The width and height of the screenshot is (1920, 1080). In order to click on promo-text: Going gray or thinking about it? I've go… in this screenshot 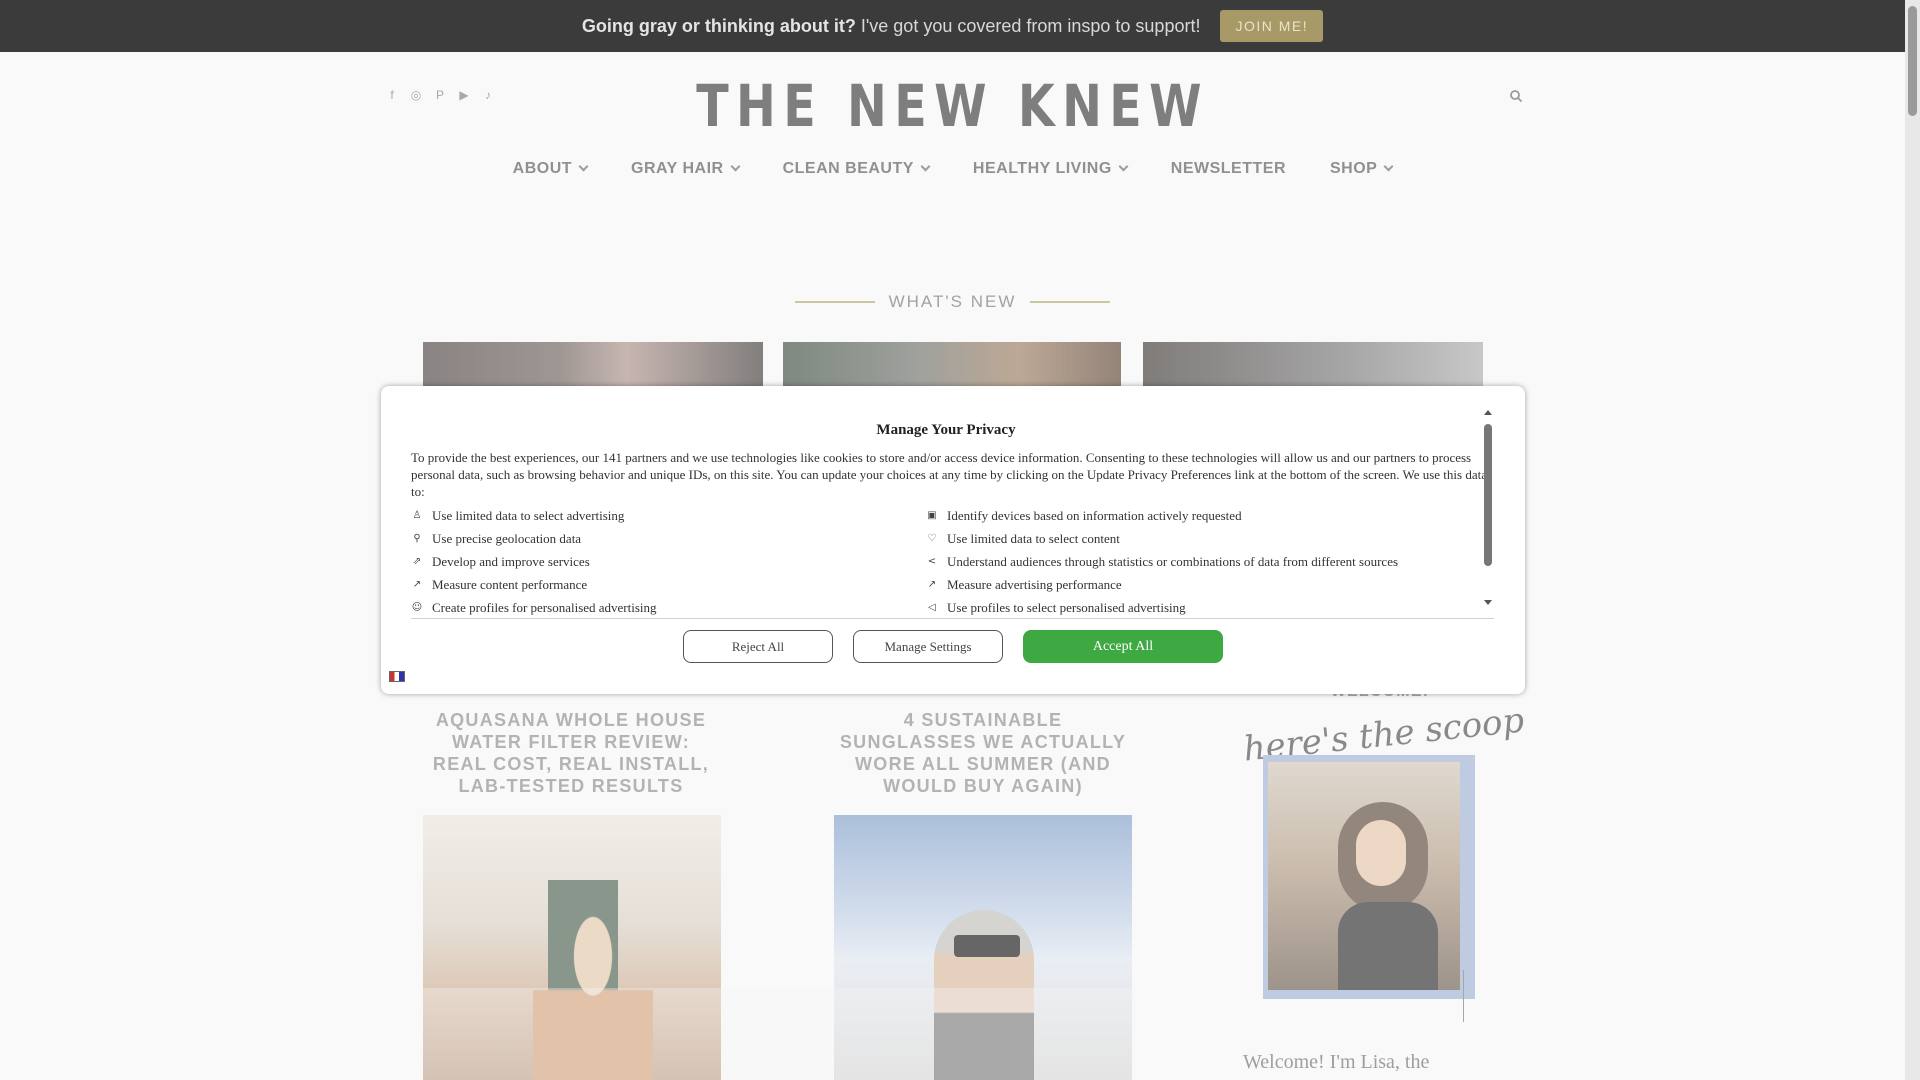, I will do `click(891, 26)`.